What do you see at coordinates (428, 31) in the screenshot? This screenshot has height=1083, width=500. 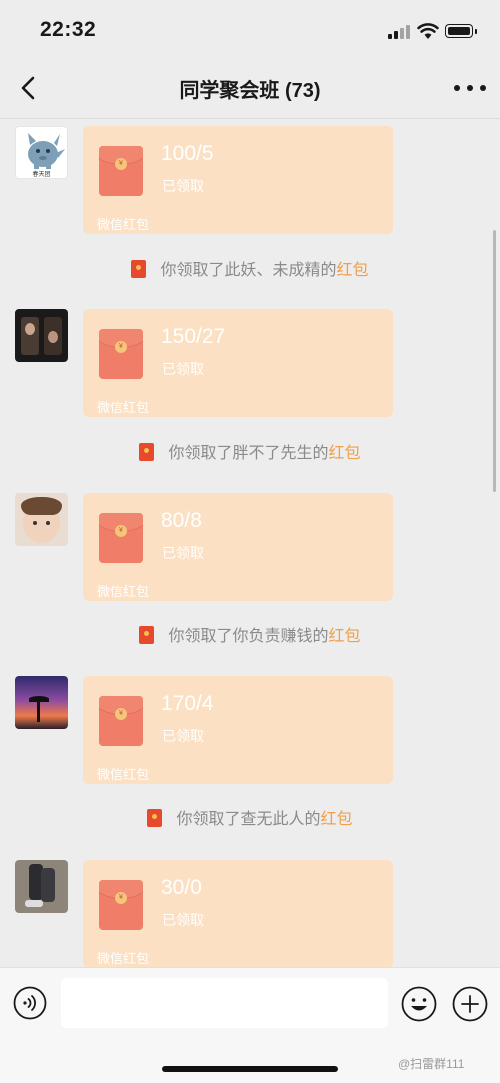 I see `wifi-icon` at bounding box center [428, 31].